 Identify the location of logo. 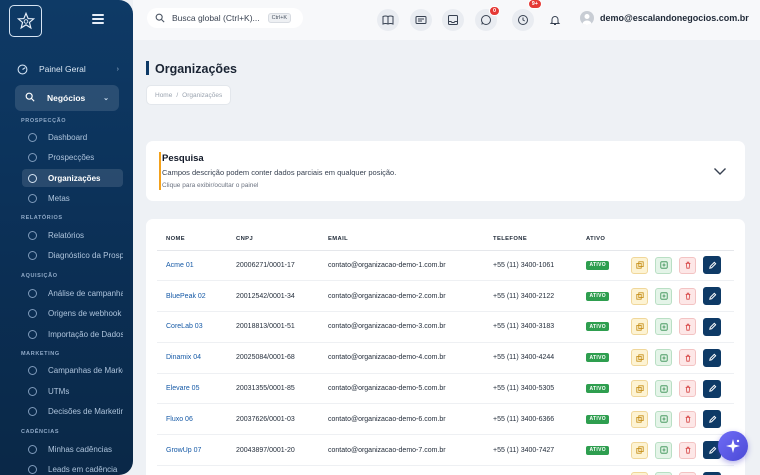
(25, 21).